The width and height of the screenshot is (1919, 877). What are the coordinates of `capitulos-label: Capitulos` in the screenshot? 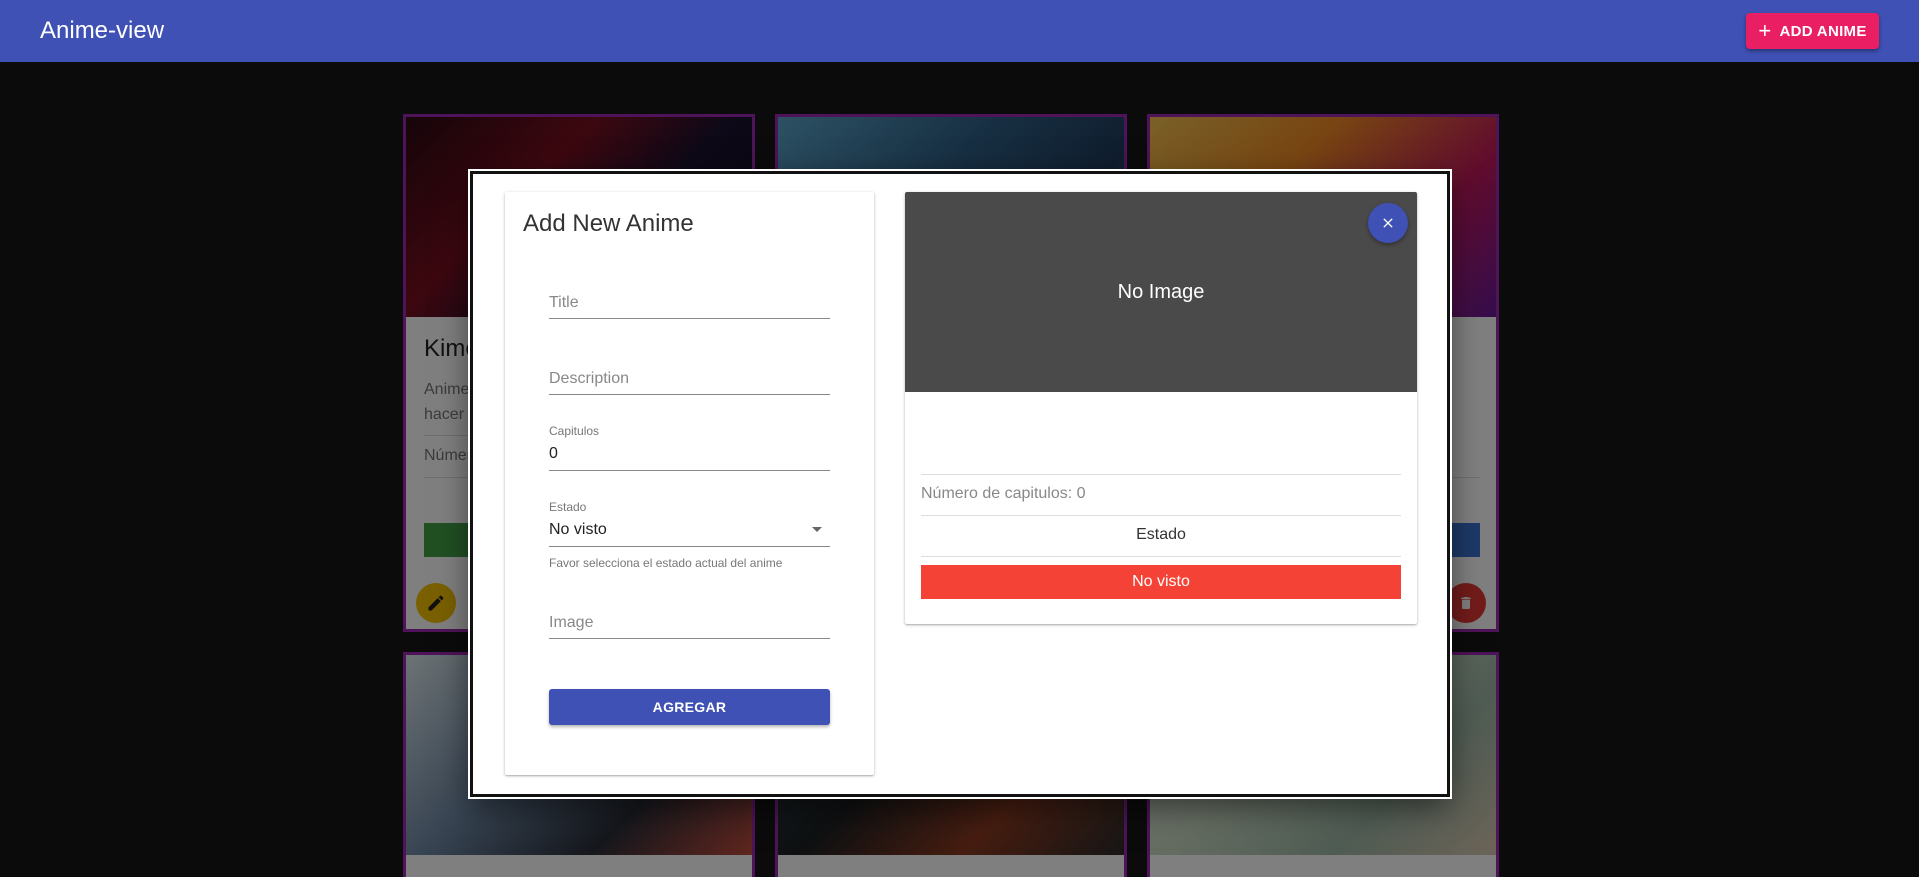 It's located at (574, 431).